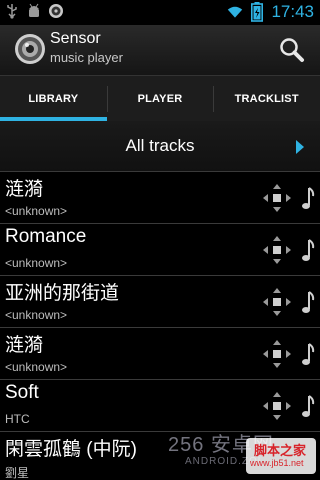 The width and height of the screenshot is (320, 480). I want to click on tab-bar: LIBRARY PLAYER TRACKLIST, so click(160, 98).